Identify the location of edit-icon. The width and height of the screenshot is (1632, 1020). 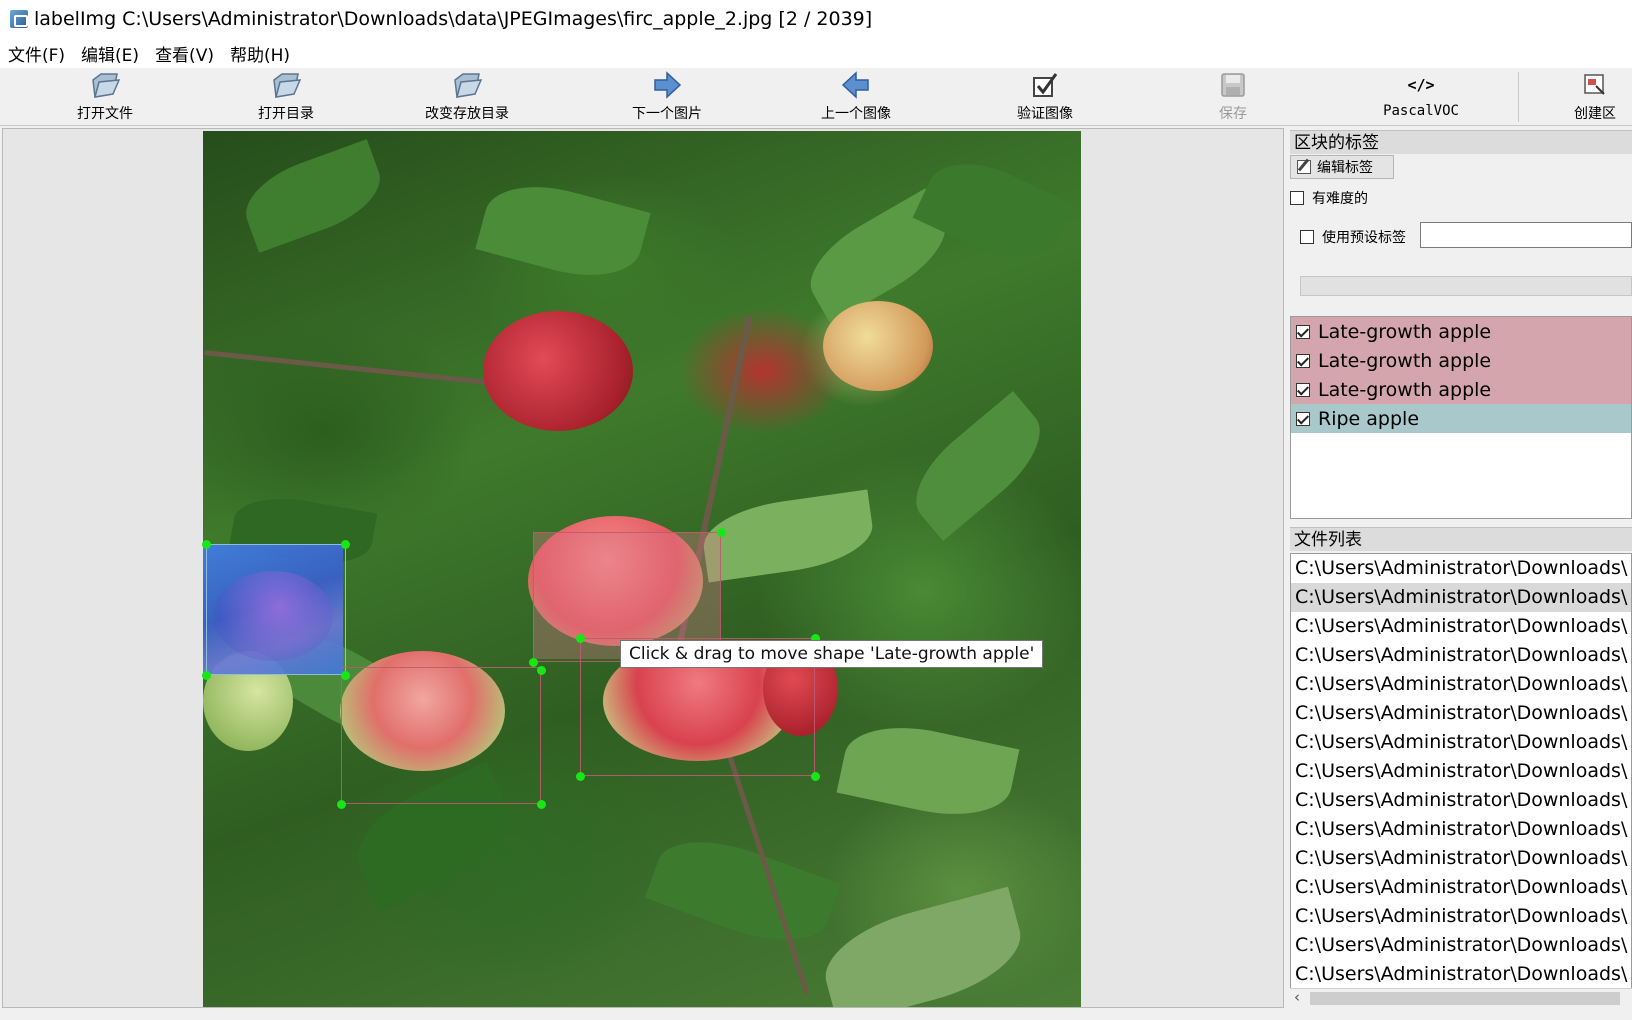
(1304, 166).